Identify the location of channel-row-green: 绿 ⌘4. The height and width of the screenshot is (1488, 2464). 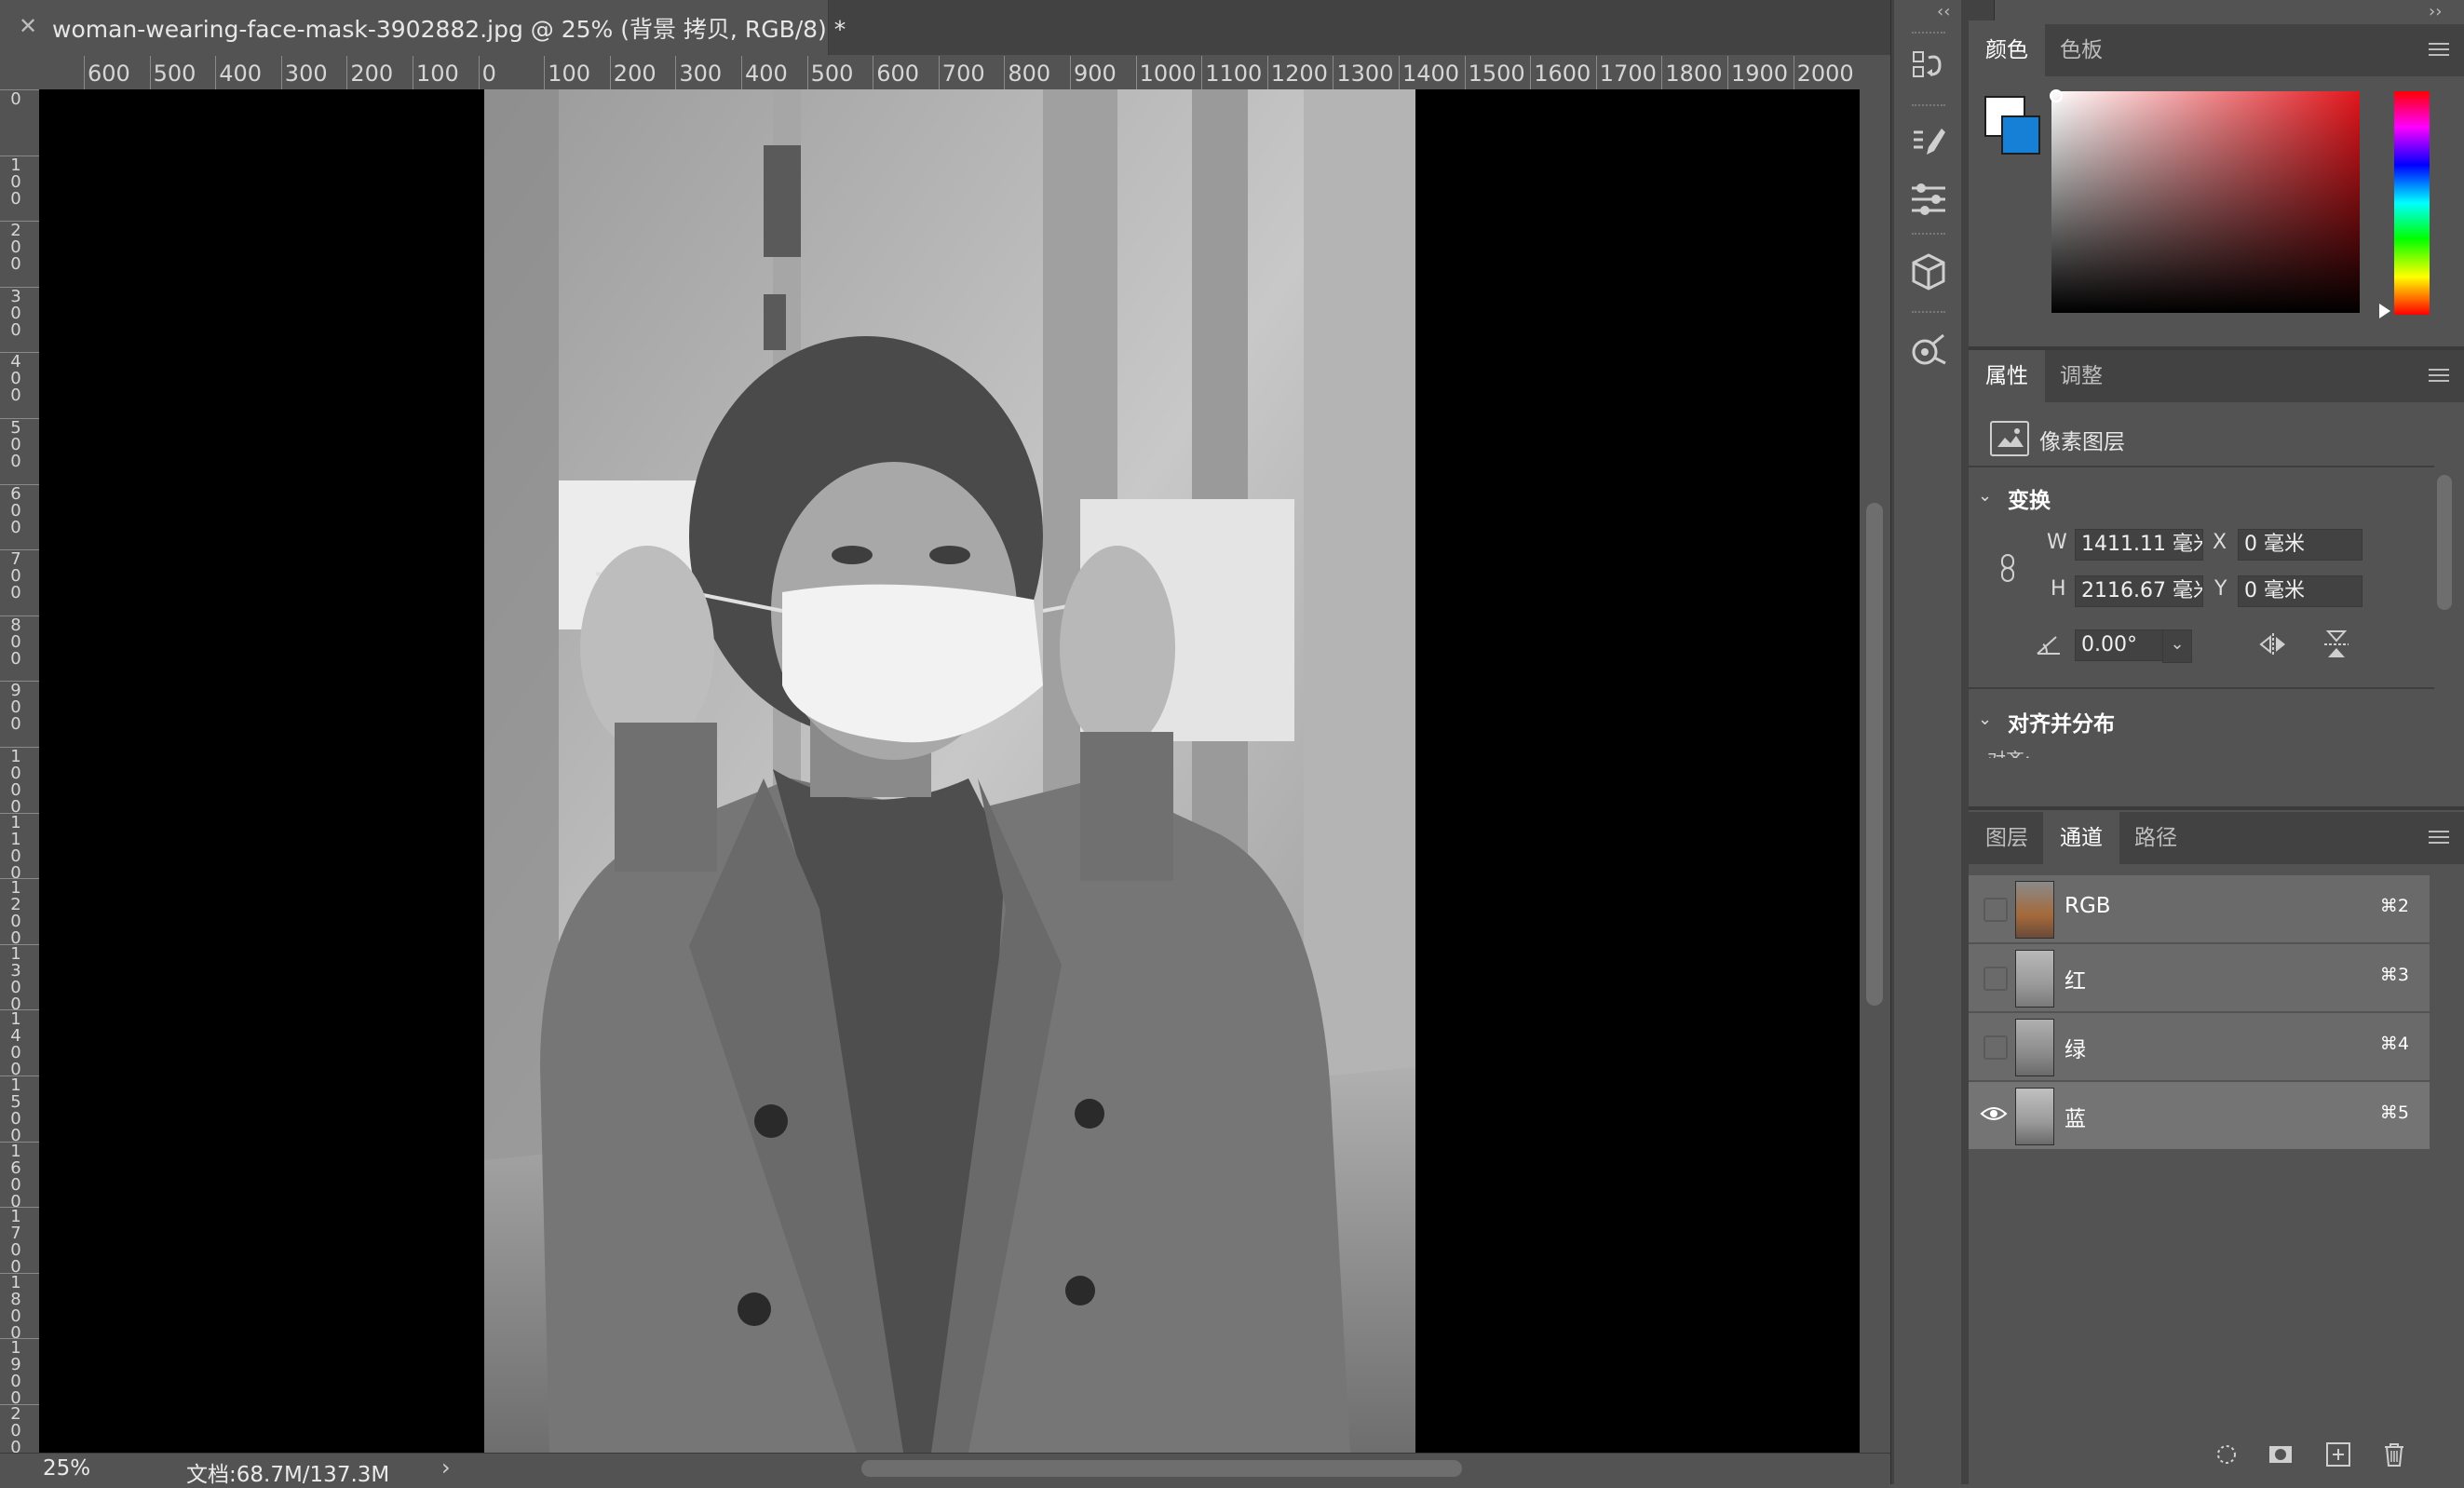
(2199, 1048).